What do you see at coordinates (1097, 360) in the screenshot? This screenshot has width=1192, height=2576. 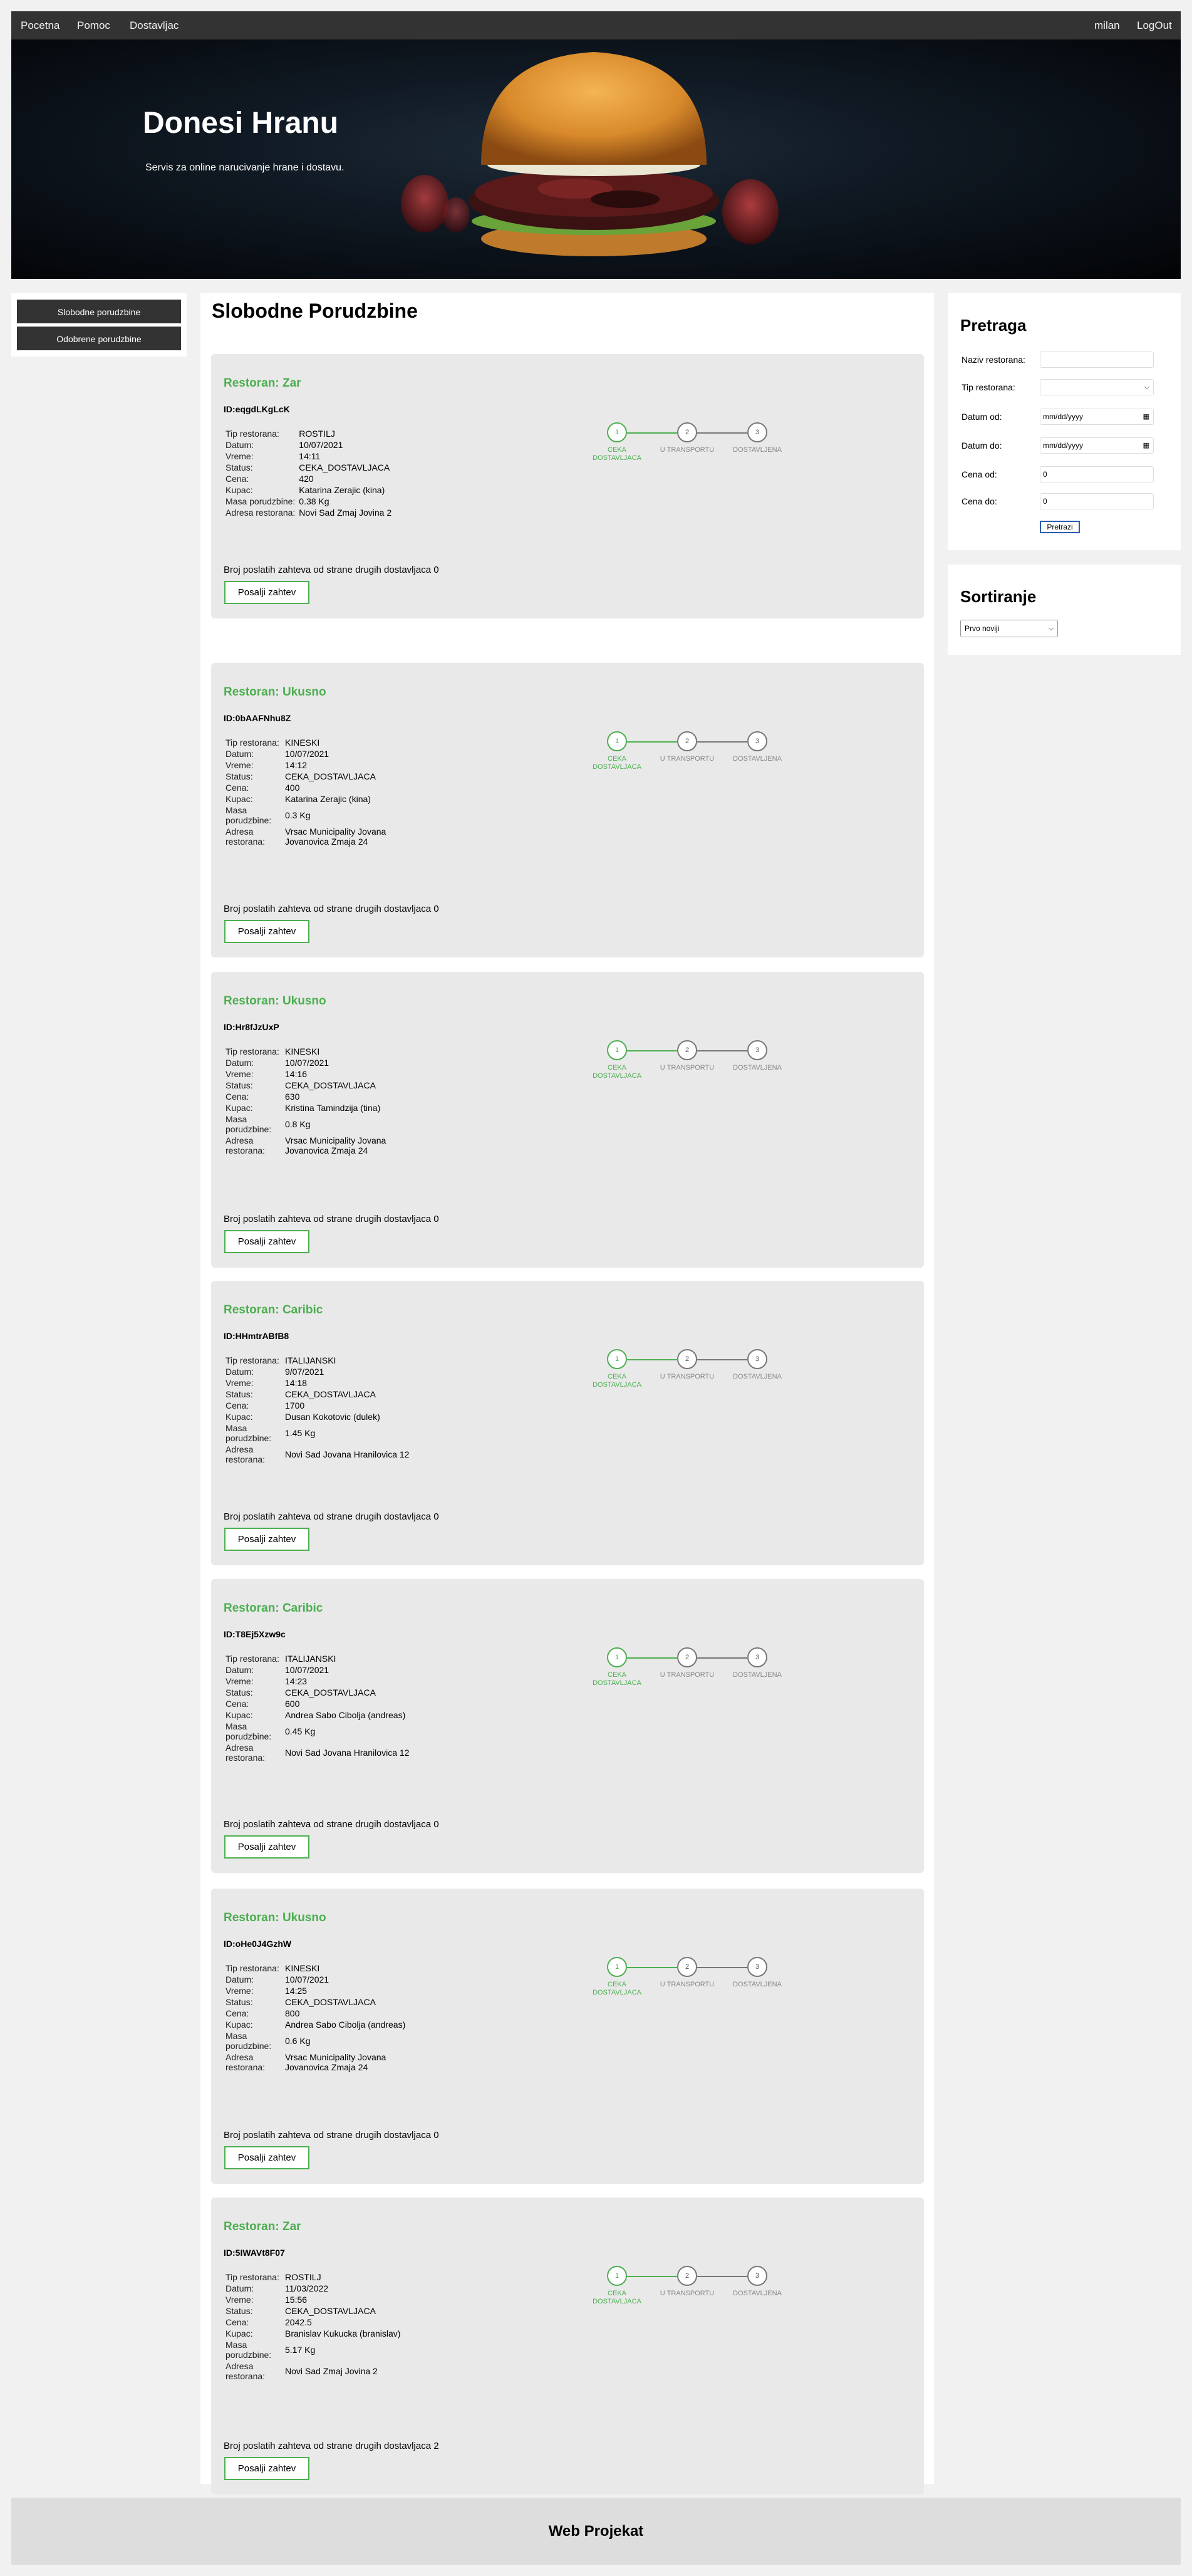 I see `naziv-input` at bounding box center [1097, 360].